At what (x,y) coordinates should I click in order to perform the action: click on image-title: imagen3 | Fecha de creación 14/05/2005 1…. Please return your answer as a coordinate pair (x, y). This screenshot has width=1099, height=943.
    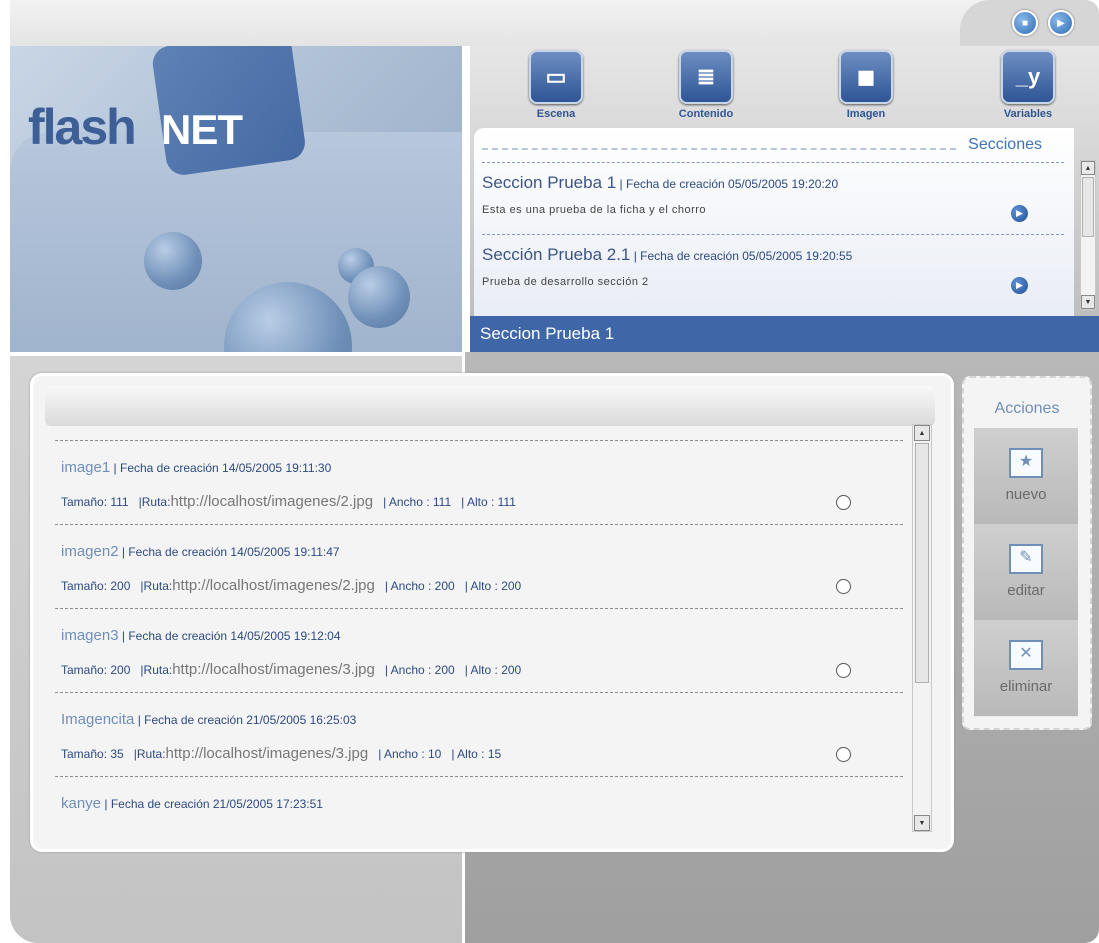
    Looking at the image, I should click on (201, 635).